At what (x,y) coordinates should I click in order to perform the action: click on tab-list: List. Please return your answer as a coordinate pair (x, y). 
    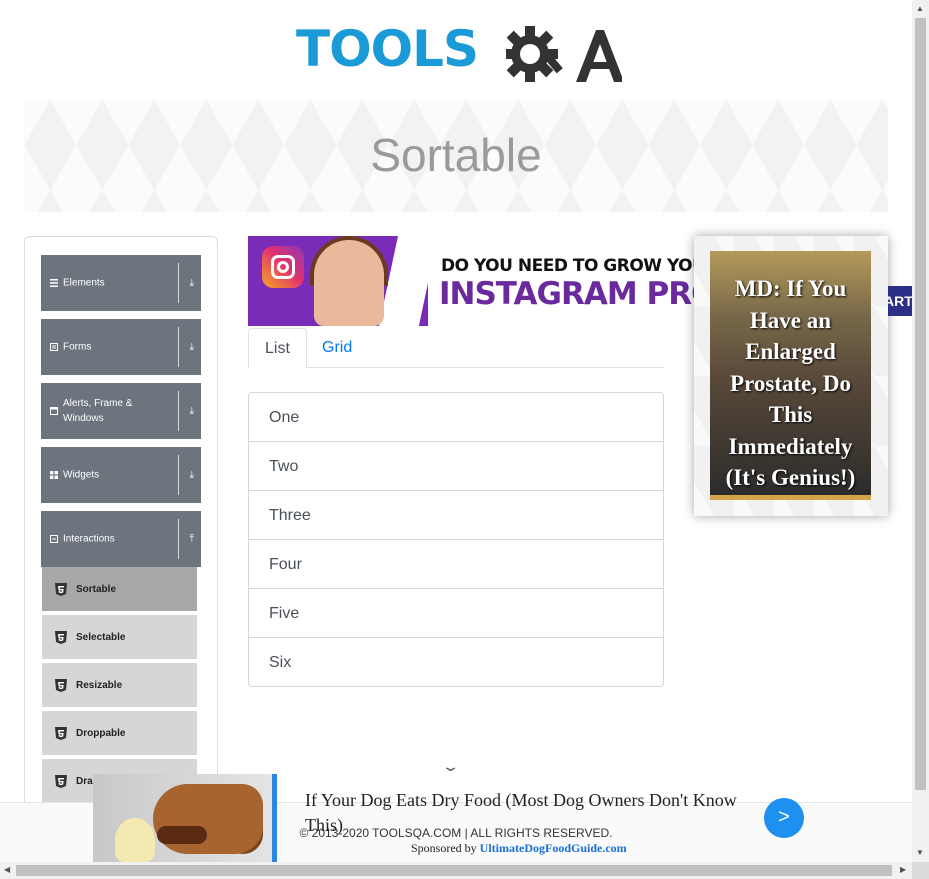
    Looking at the image, I should click on (277, 348).